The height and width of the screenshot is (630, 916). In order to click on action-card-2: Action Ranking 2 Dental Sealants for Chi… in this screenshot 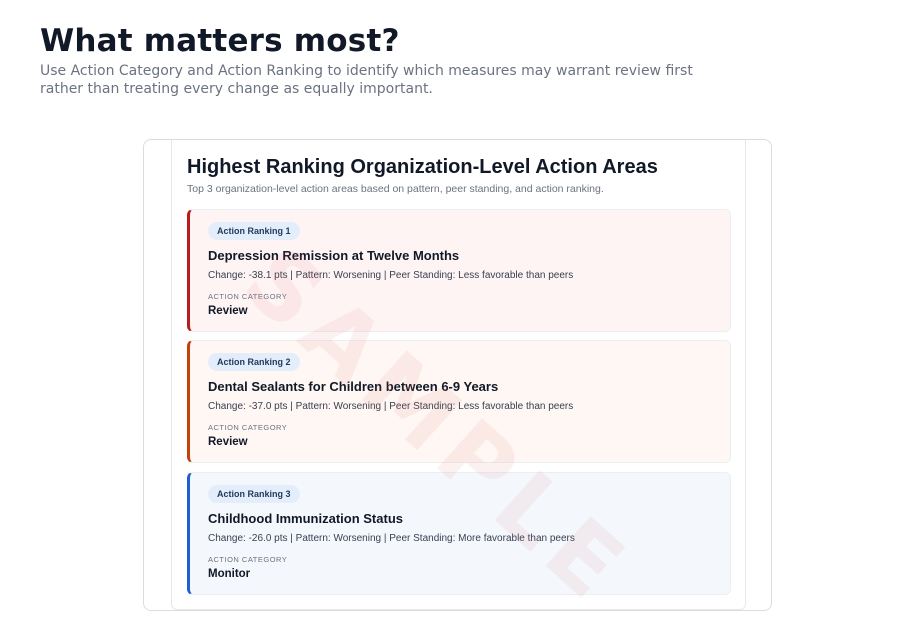, I will do `click(459, 401)`.